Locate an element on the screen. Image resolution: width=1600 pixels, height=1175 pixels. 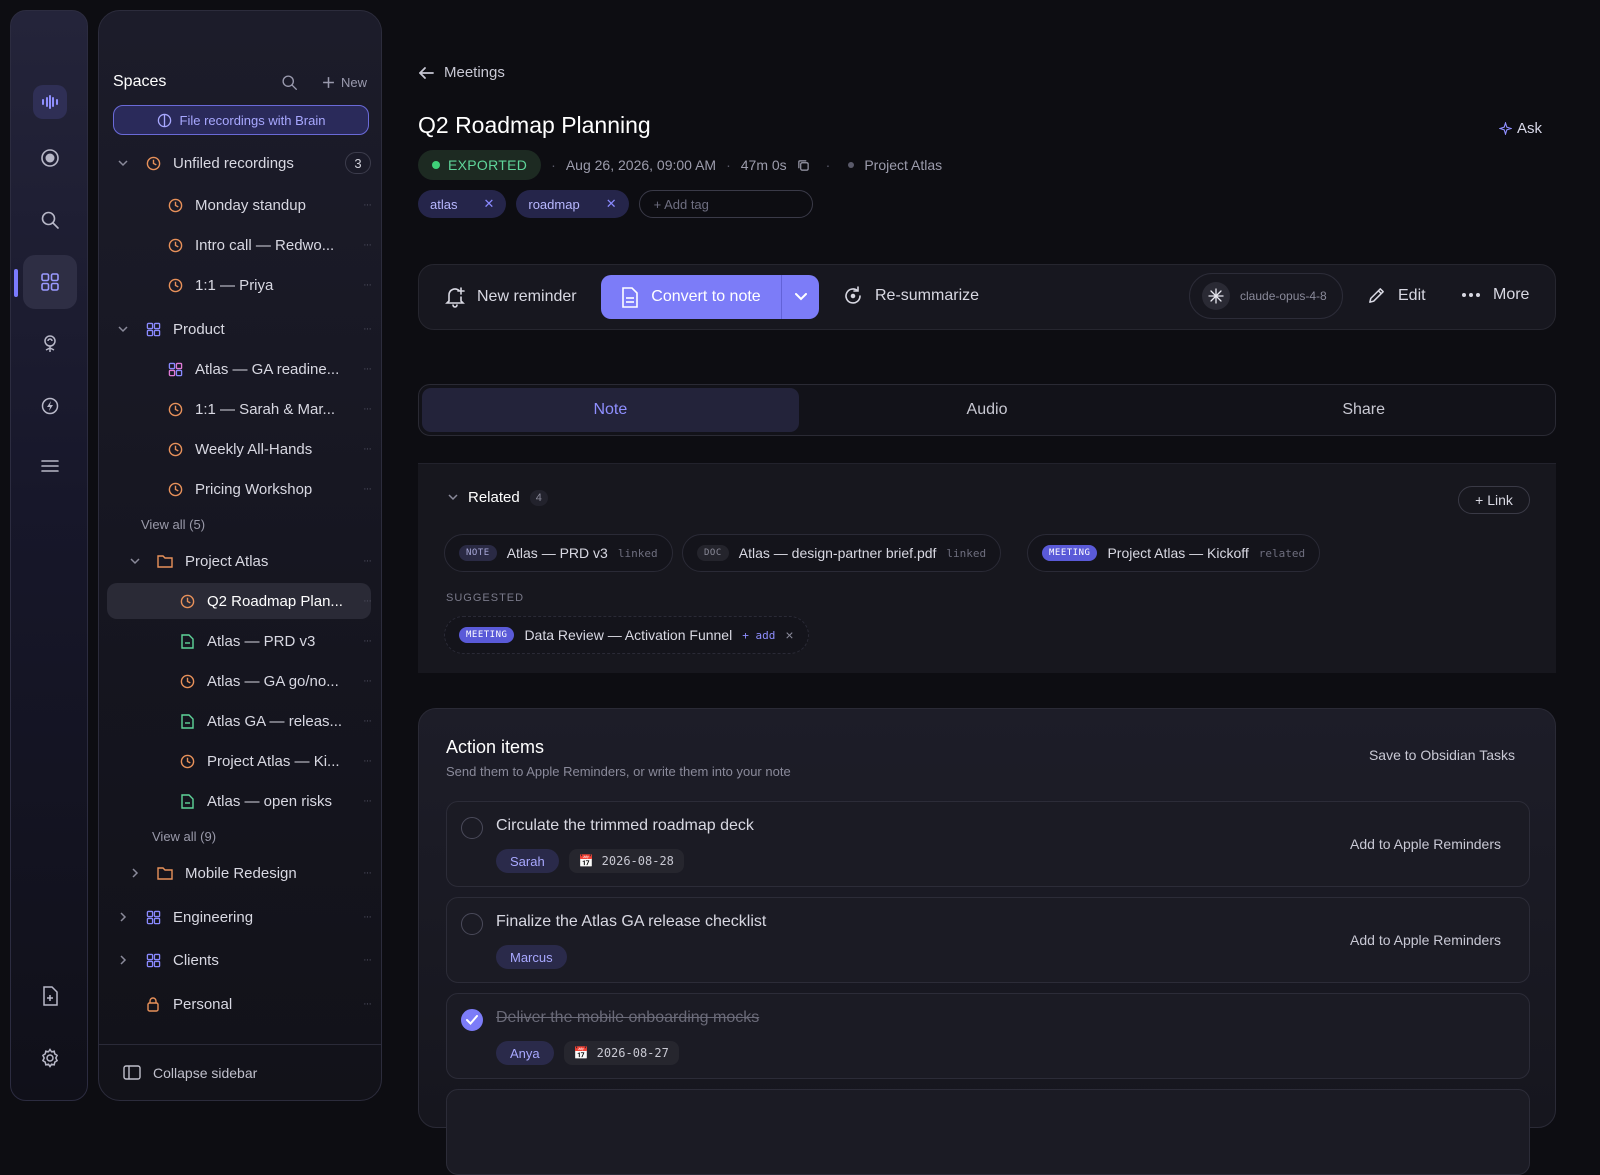
chip-badge: DOC is located at coordinates (713, 553).